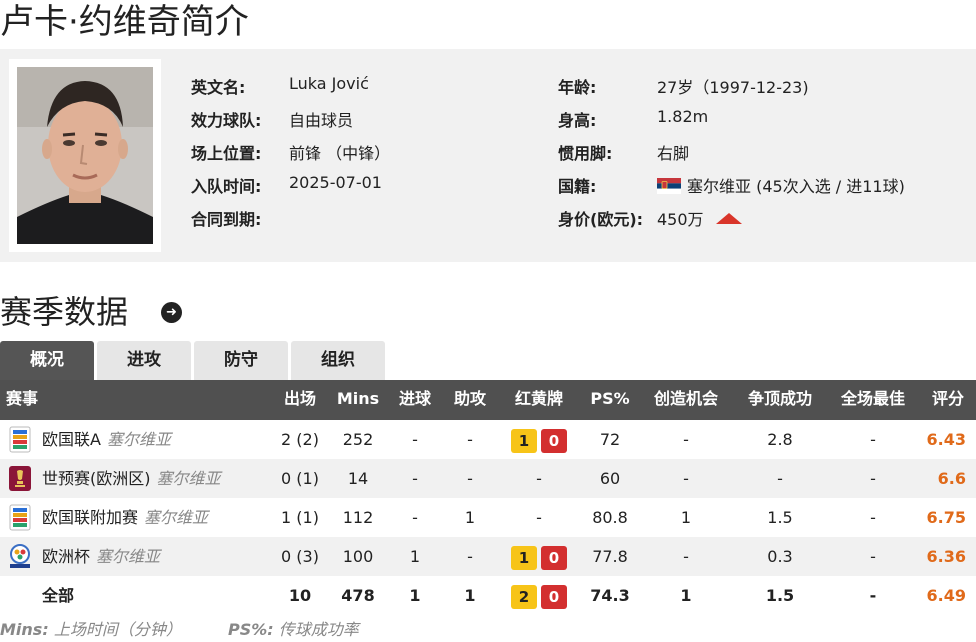 This screenshot has height=642, width=976. What do you see at coordinates (124, 22) in the screenshot?
I see `page-title: 卢卡·约维奇简介` at bounding box center [124, 22].